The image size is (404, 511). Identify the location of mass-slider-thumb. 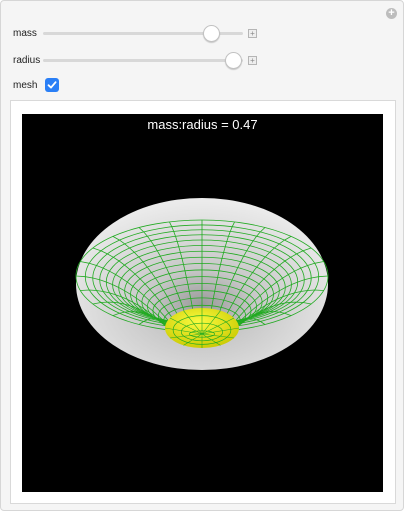
(211, 33).